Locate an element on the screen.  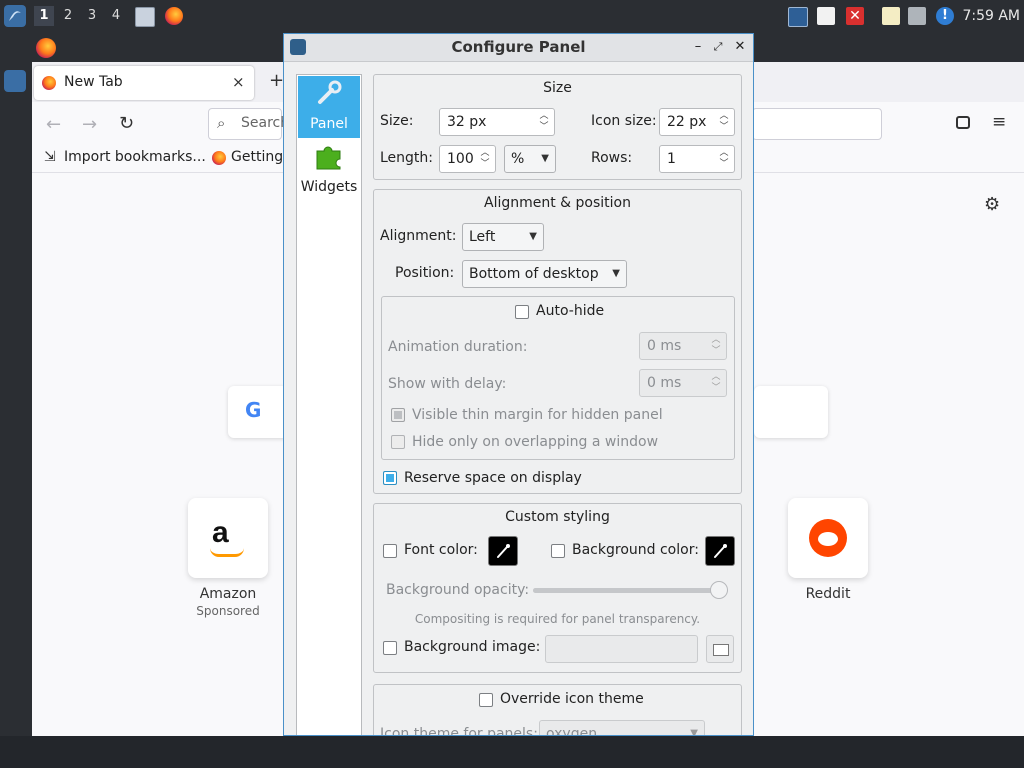
error-icon: ✕ is located at coordinates (855, 16).